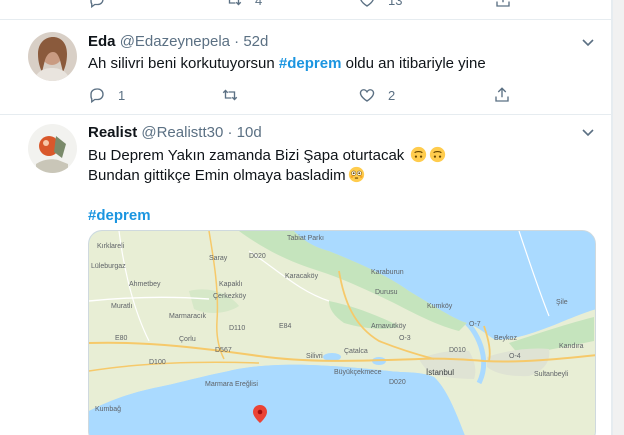 The width and height of the screenshot is (624, 435). What do you see at coordinates (440, 372) in the screenshot?
I see `map-label: İstanbul` at bounding box center [440, 372].